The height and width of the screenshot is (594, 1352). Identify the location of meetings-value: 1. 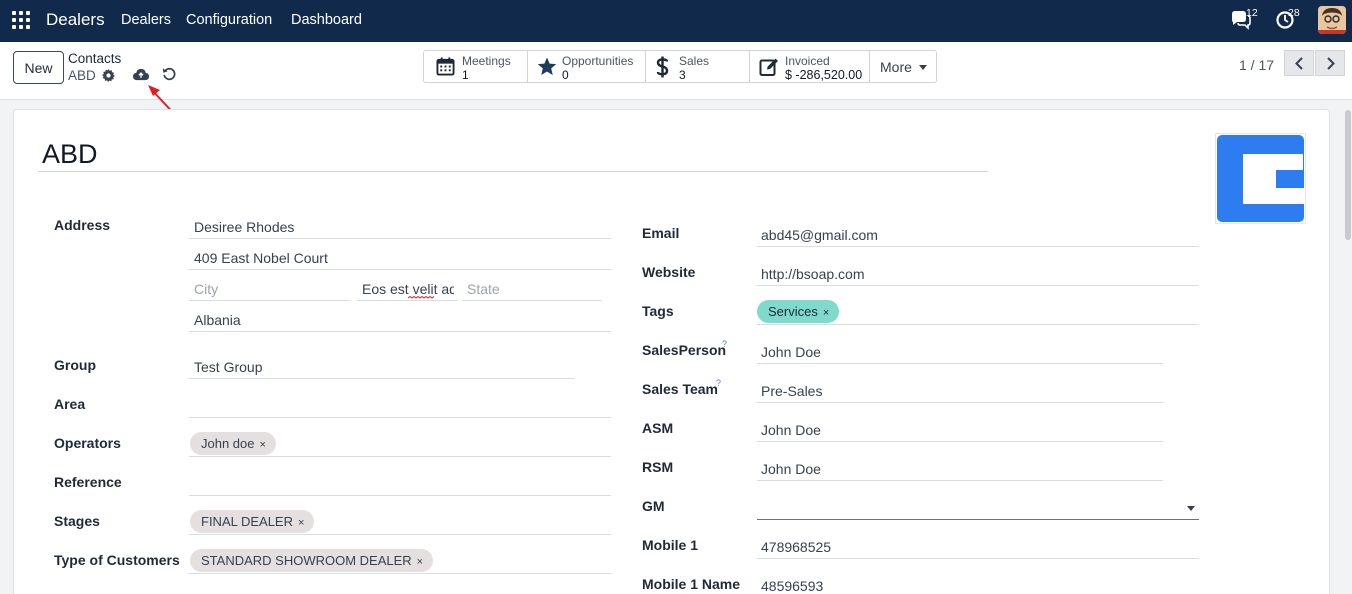
(465, 75).